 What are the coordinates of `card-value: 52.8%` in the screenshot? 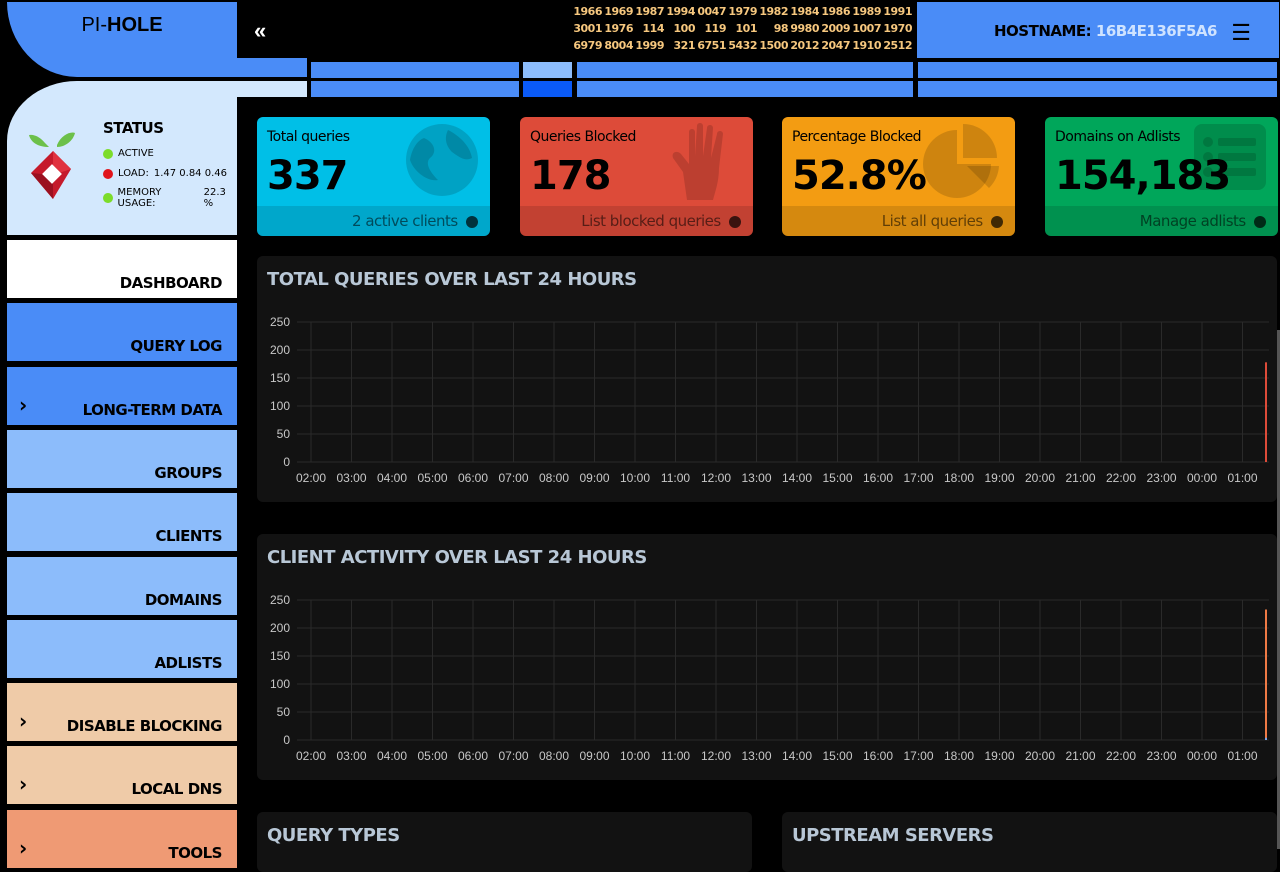 It's located at (859, 176).